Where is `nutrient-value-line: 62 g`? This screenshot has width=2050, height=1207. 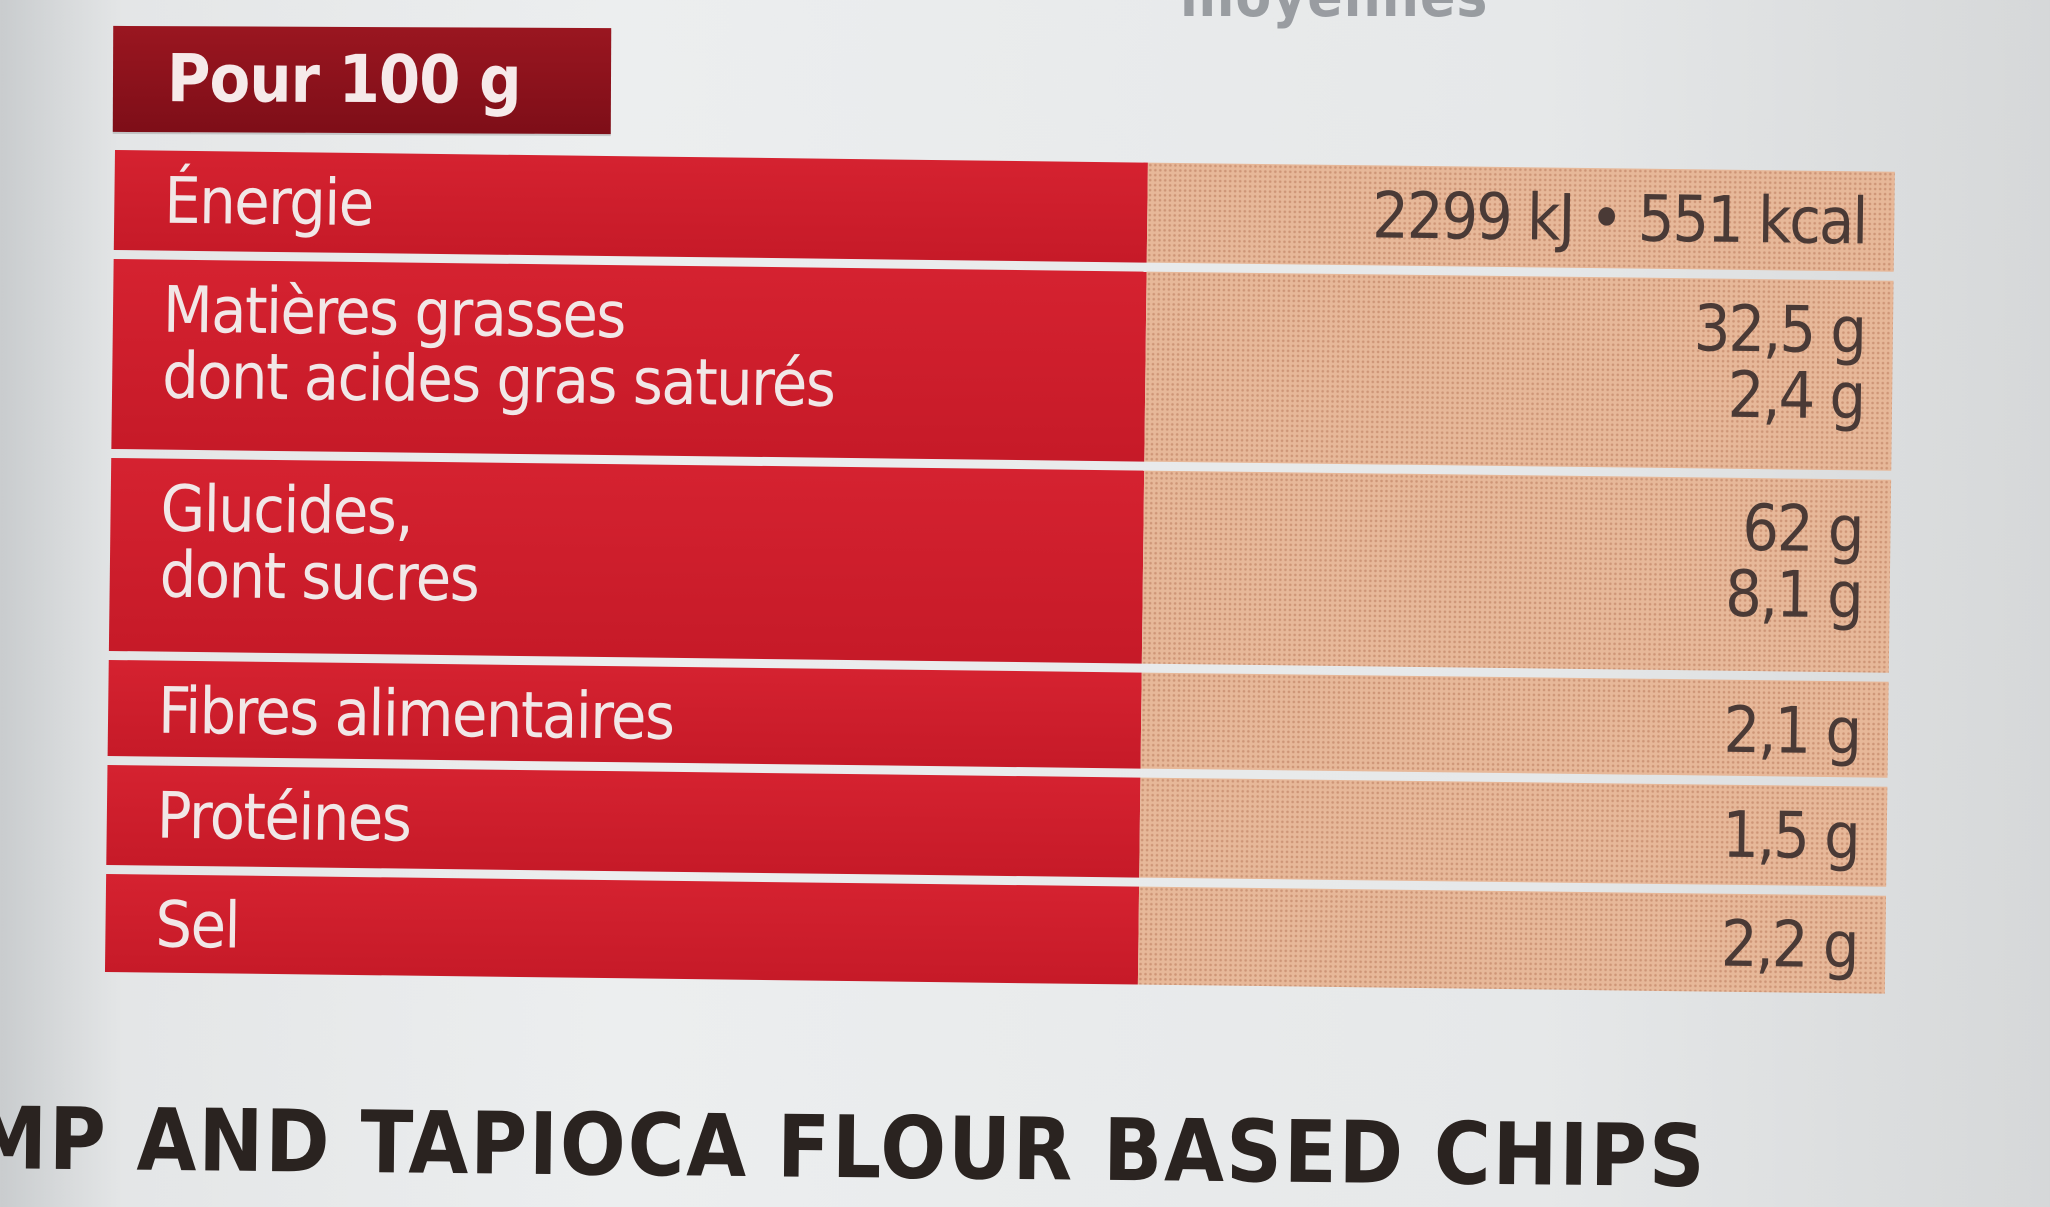 nutrient-value-line: 62 g is located at coordinates (1802, 529).